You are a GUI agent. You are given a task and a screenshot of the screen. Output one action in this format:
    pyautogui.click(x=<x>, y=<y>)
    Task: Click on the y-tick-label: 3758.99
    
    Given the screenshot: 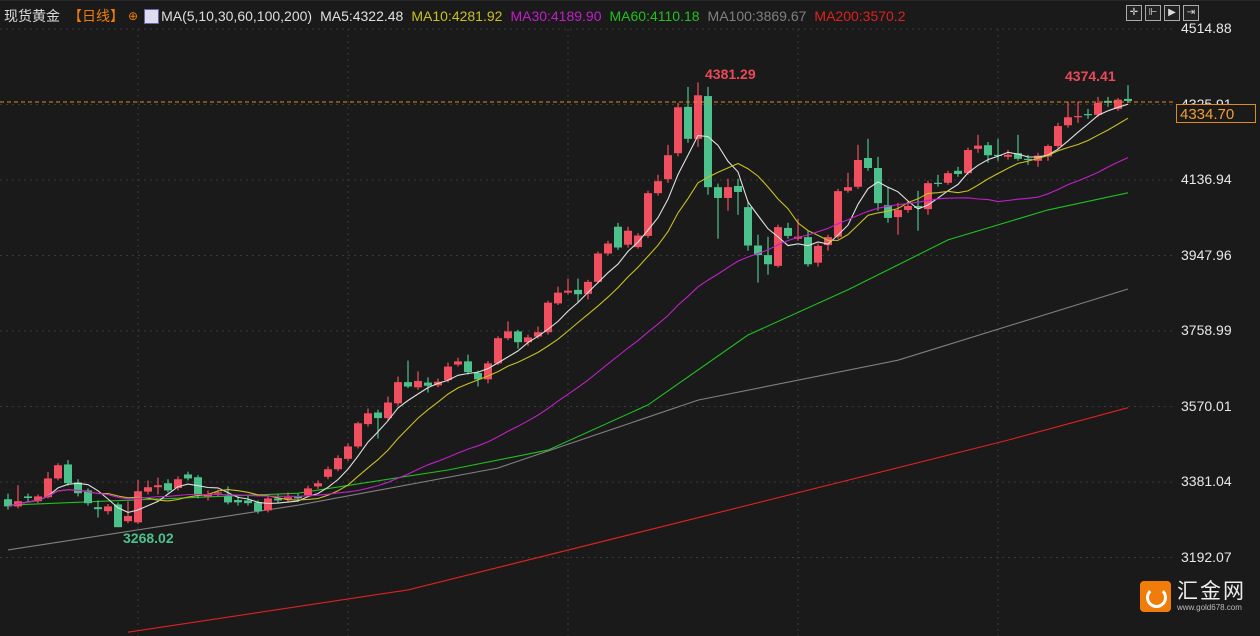 What is the action you would take?
    pyautogui.click(x=1206, y=330)
    